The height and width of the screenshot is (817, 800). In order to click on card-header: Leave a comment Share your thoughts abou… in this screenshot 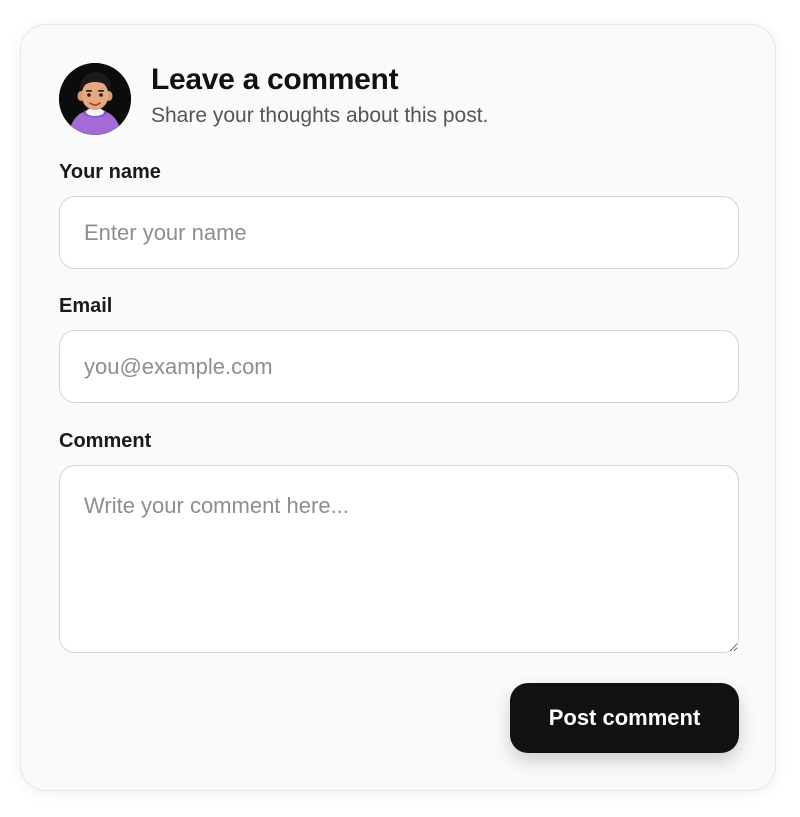, I will do `click(273, 99)`.